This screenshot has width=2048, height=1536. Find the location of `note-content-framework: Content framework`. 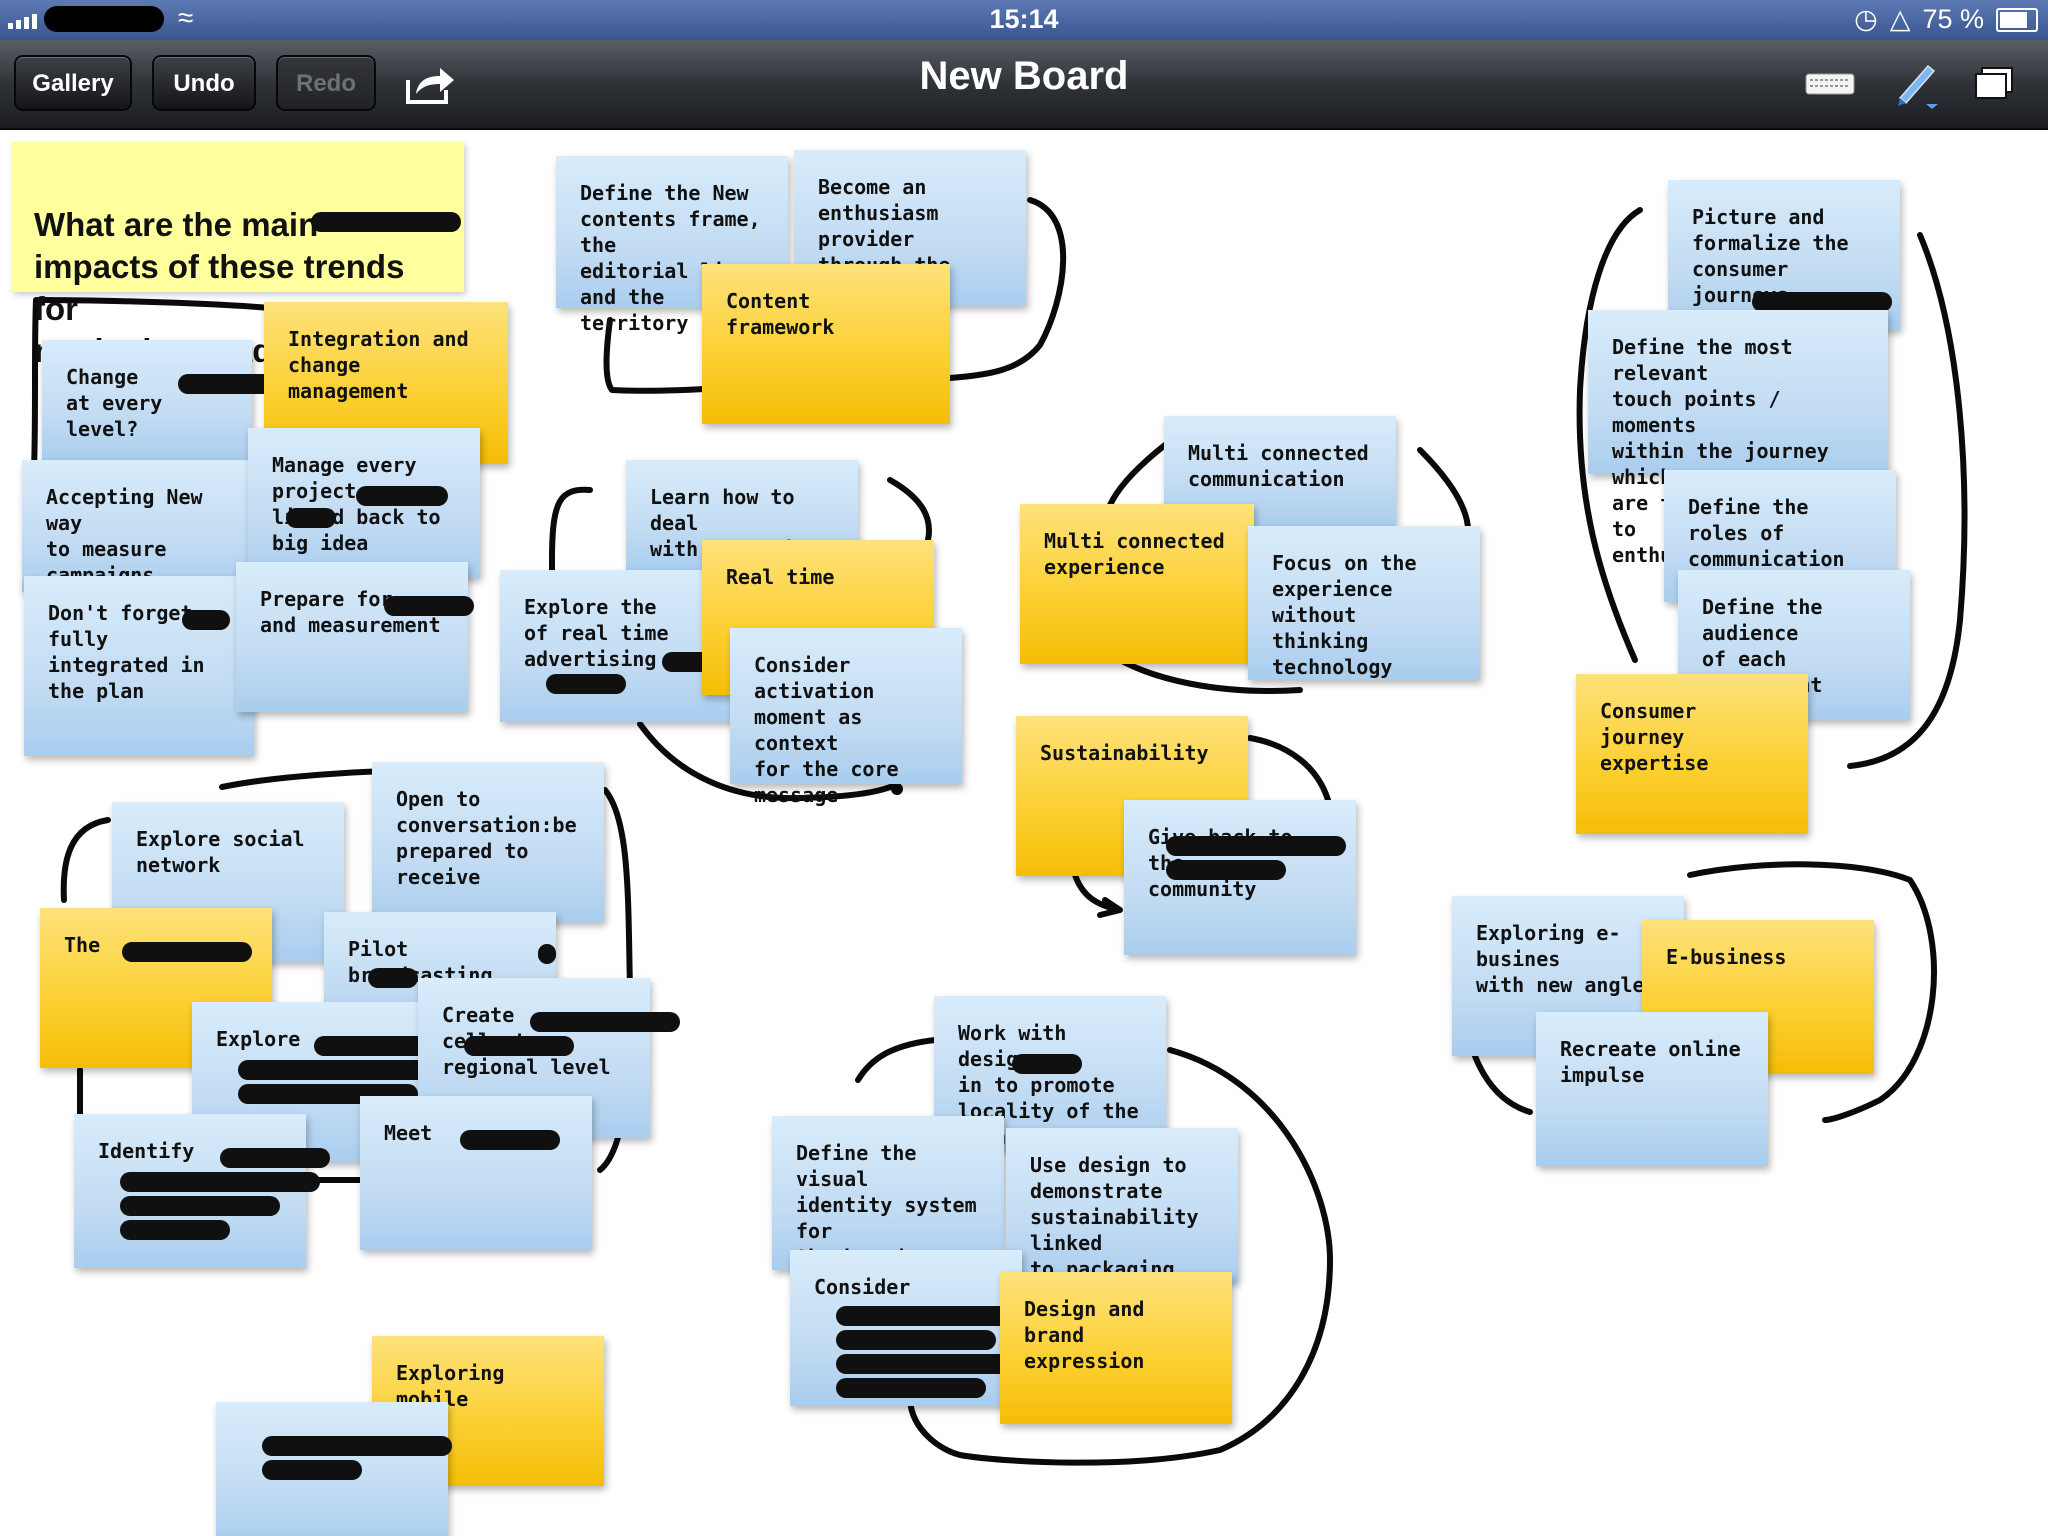

note-content-framework: Content framework is located at coordinates (826, 344).